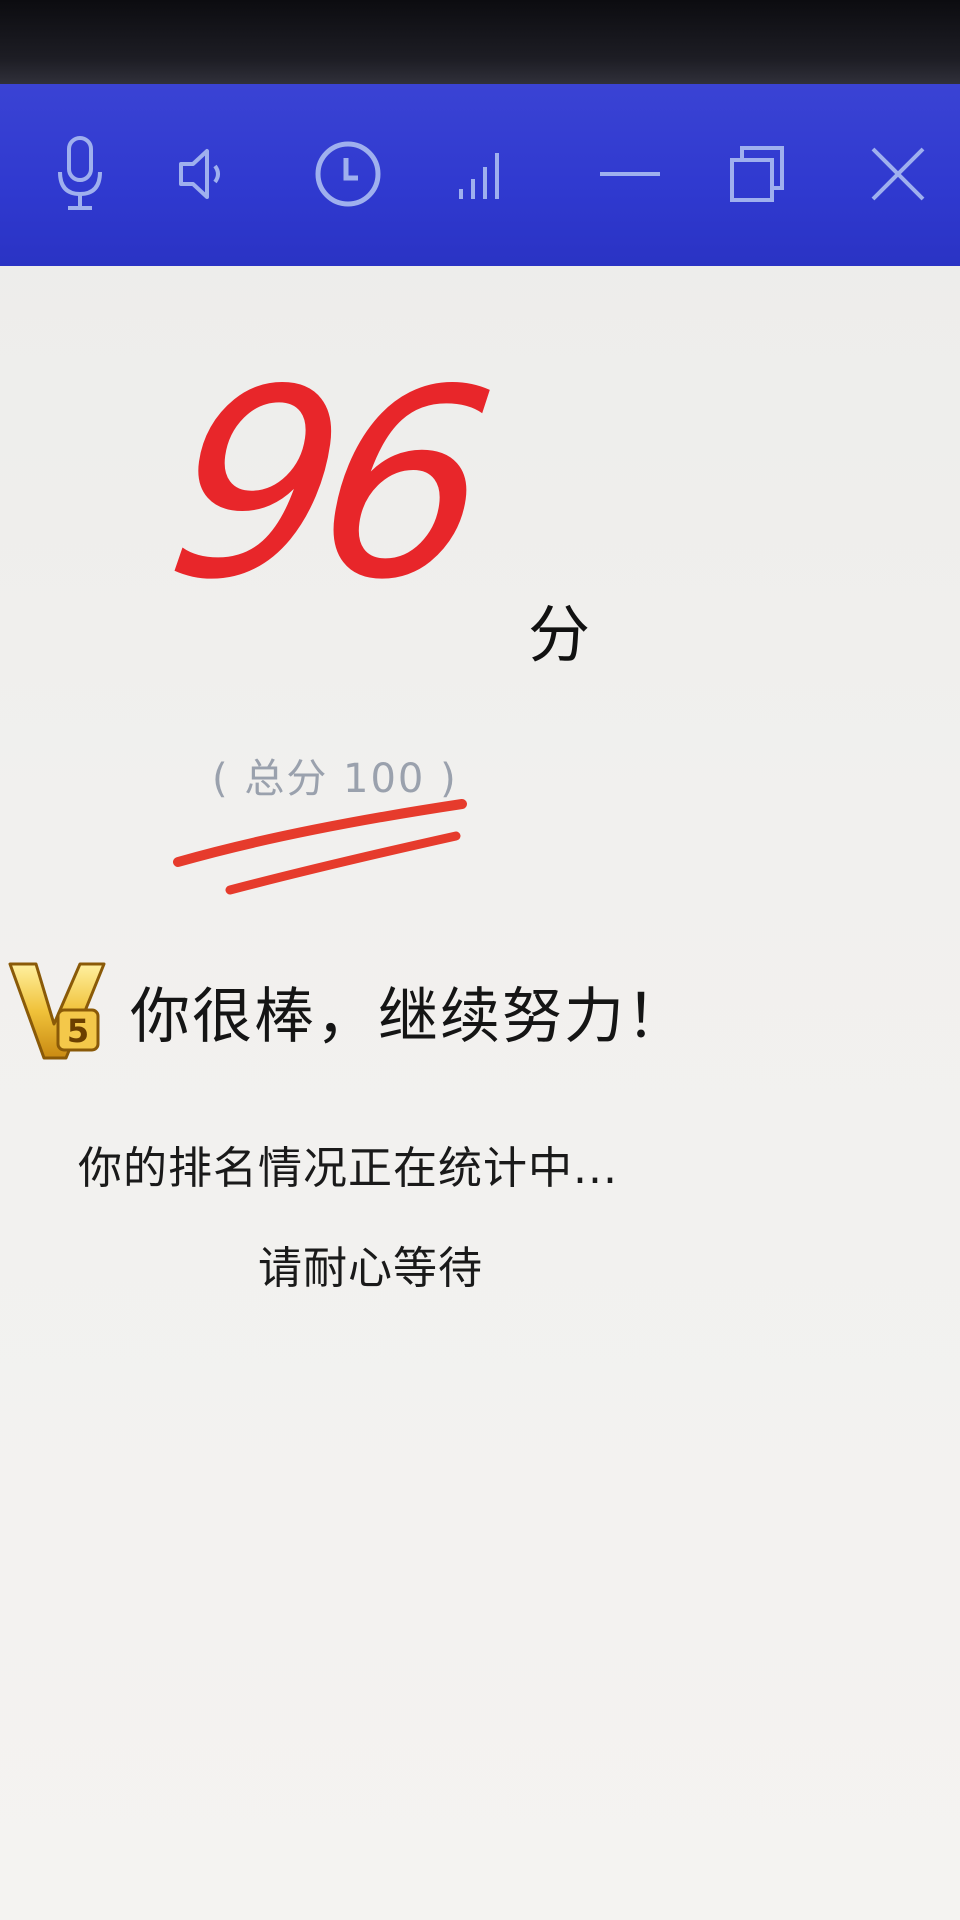 The image size is (960, 1920). Describe the element at coordinates (370, 1268) in the screenshot. I see `wait-message: 请耐心等待` at that location.